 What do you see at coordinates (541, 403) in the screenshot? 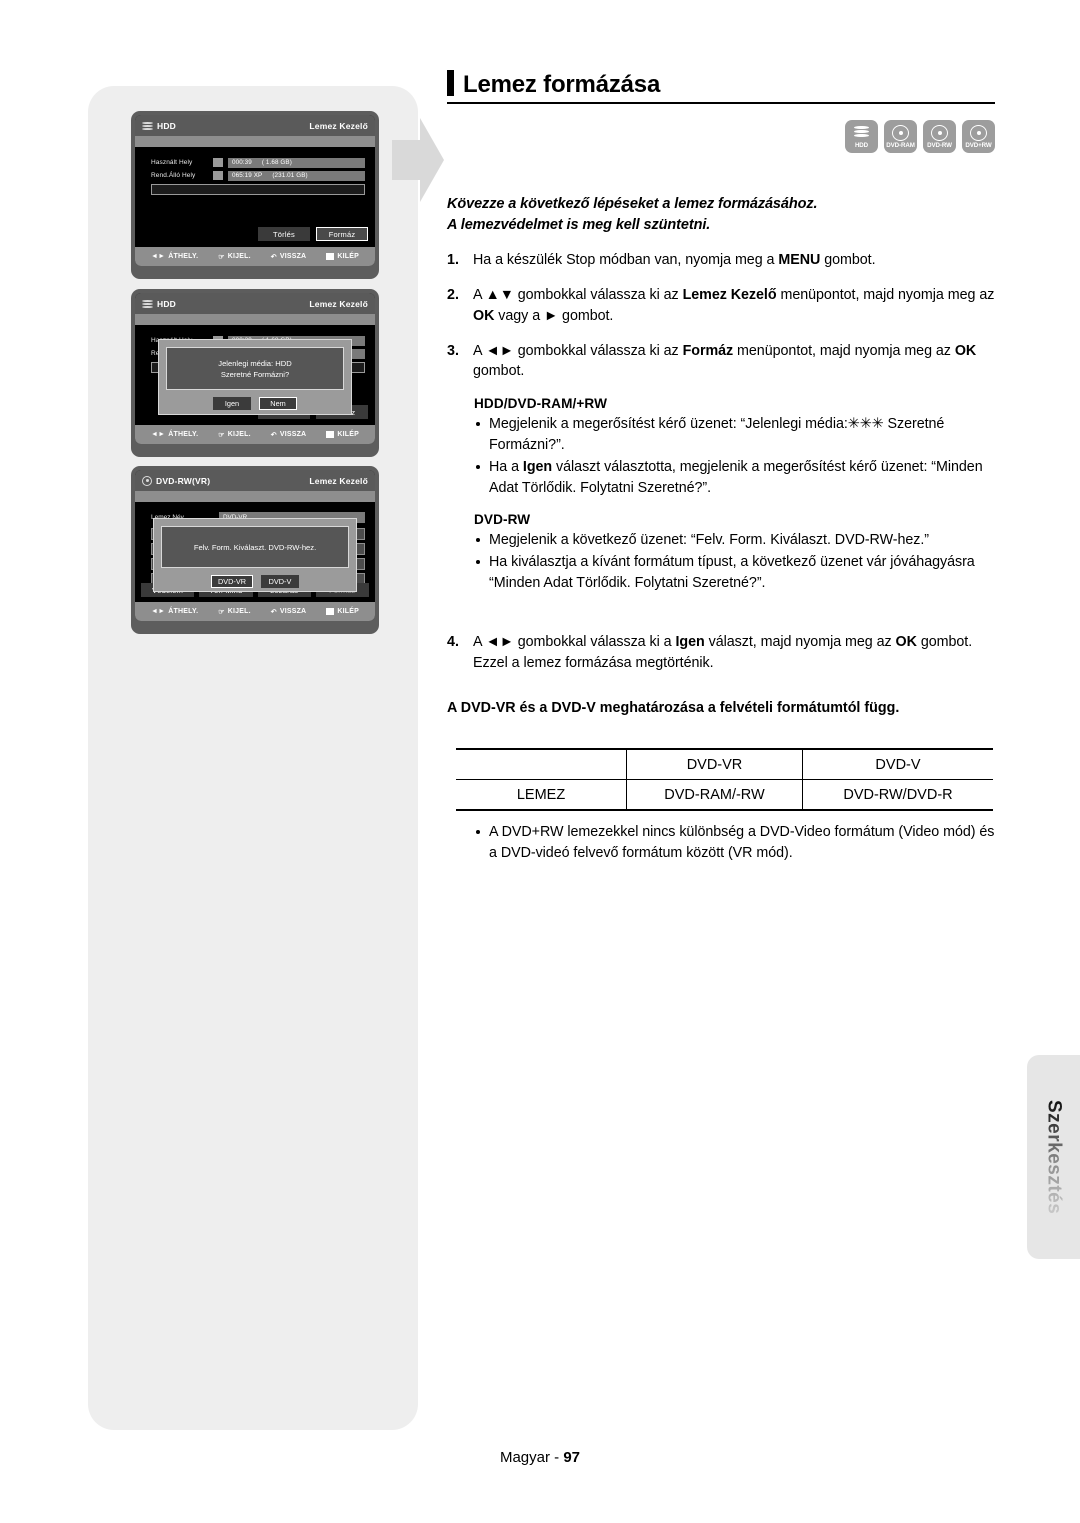
I see `block-1-heading: HDD/DVD-RAM/+RW` at bounding box center [541, 403].